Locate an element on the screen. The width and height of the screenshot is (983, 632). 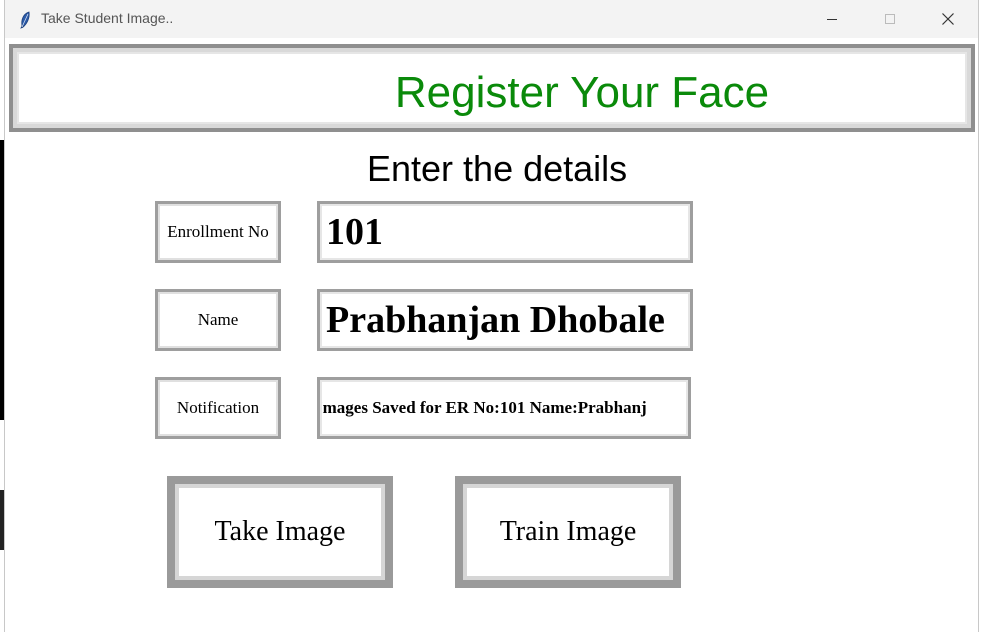
train-image-button-label: Train Image is located at coordinates (568, 532).